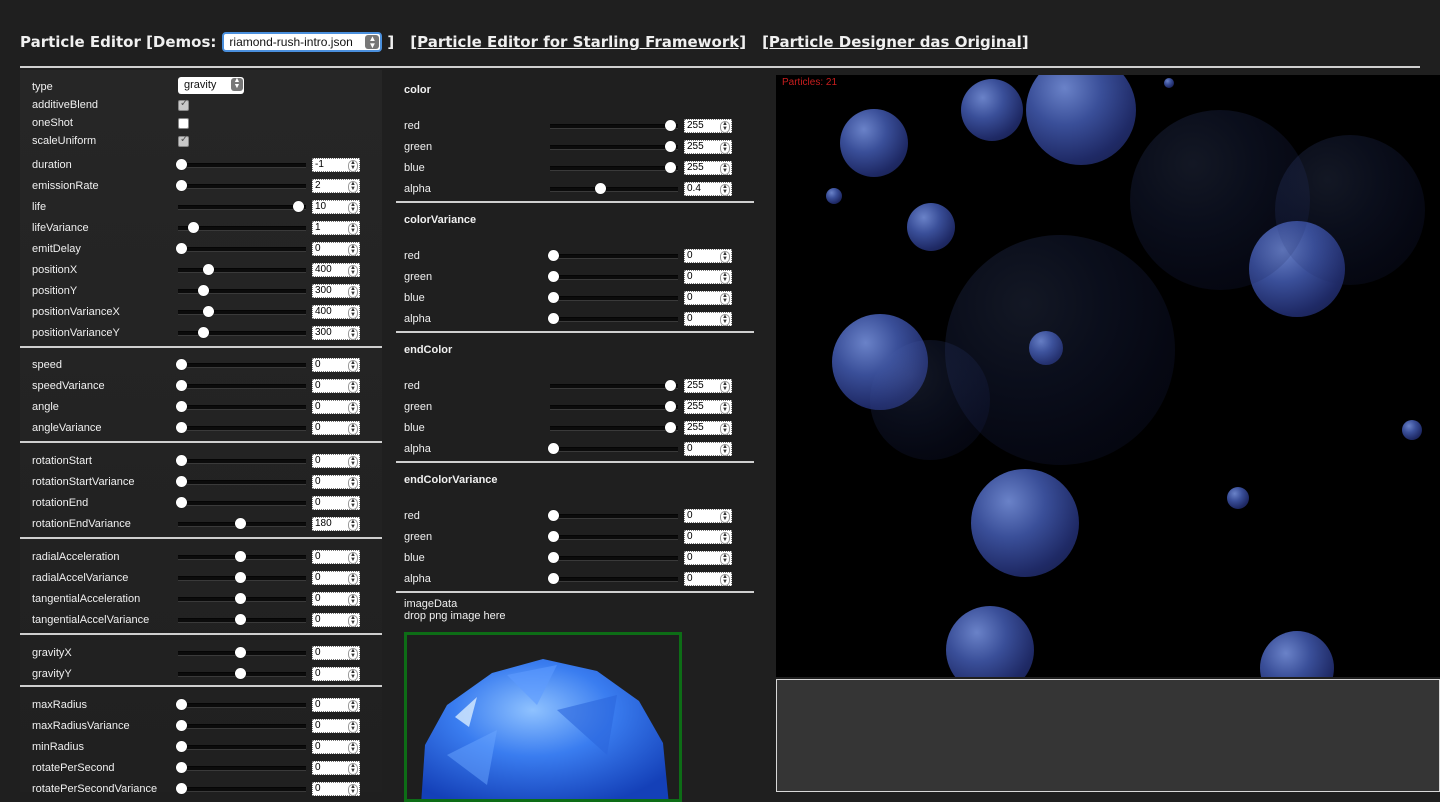 This screenshot has width=1440, height=802. I want to click on minRadius-slider-thumb, so click(181, 746).